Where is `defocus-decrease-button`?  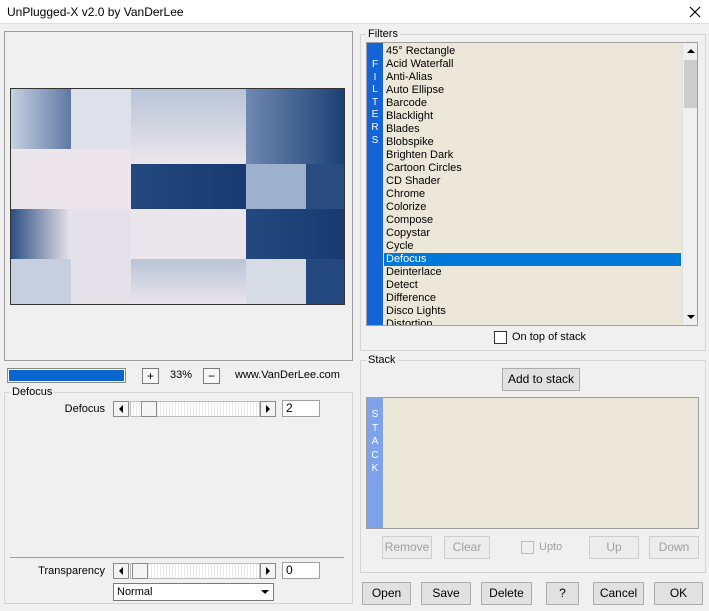
defocus-decrease-button is located at coordinates (121, 409).